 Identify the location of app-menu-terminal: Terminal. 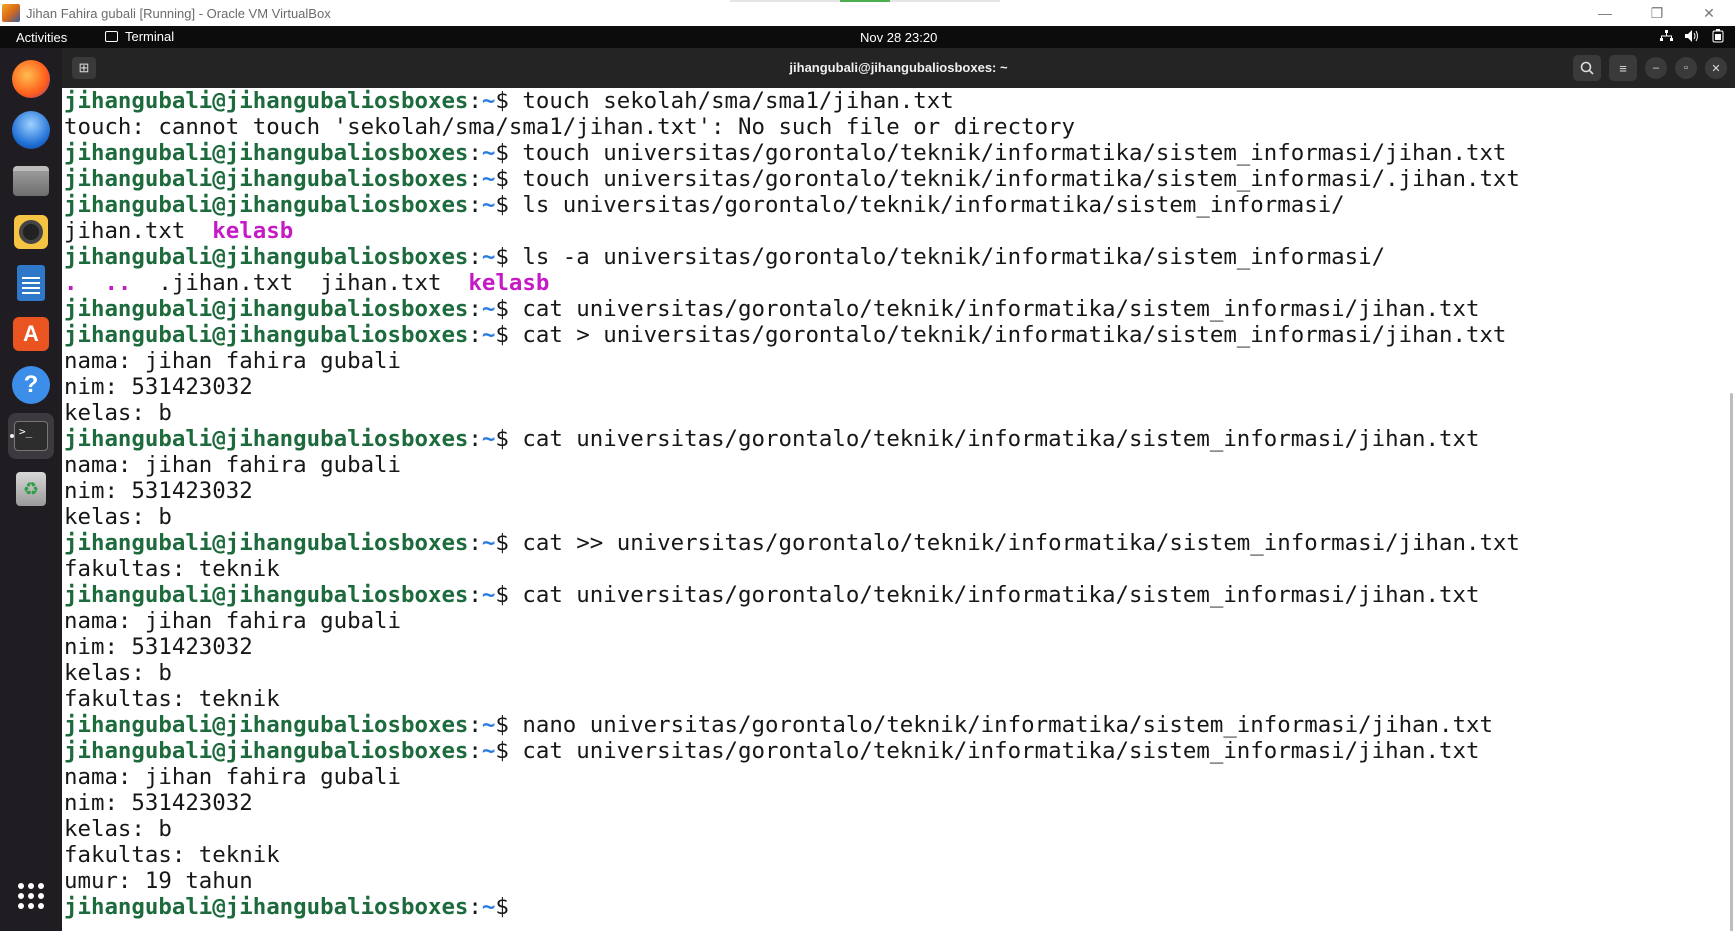
(139, 36).